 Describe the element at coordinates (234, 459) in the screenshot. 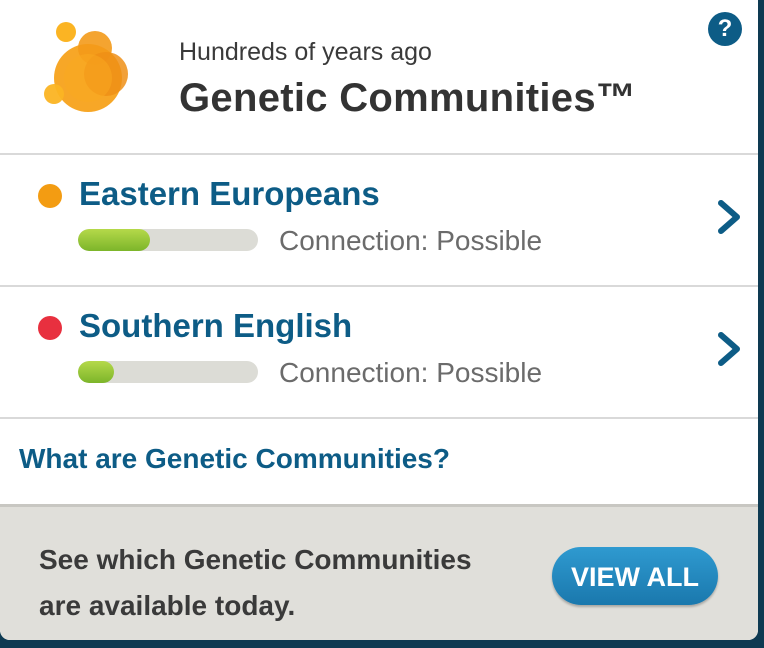

I see `what-are-genetic-communities-link: What are Genetic Communities?` at that location.